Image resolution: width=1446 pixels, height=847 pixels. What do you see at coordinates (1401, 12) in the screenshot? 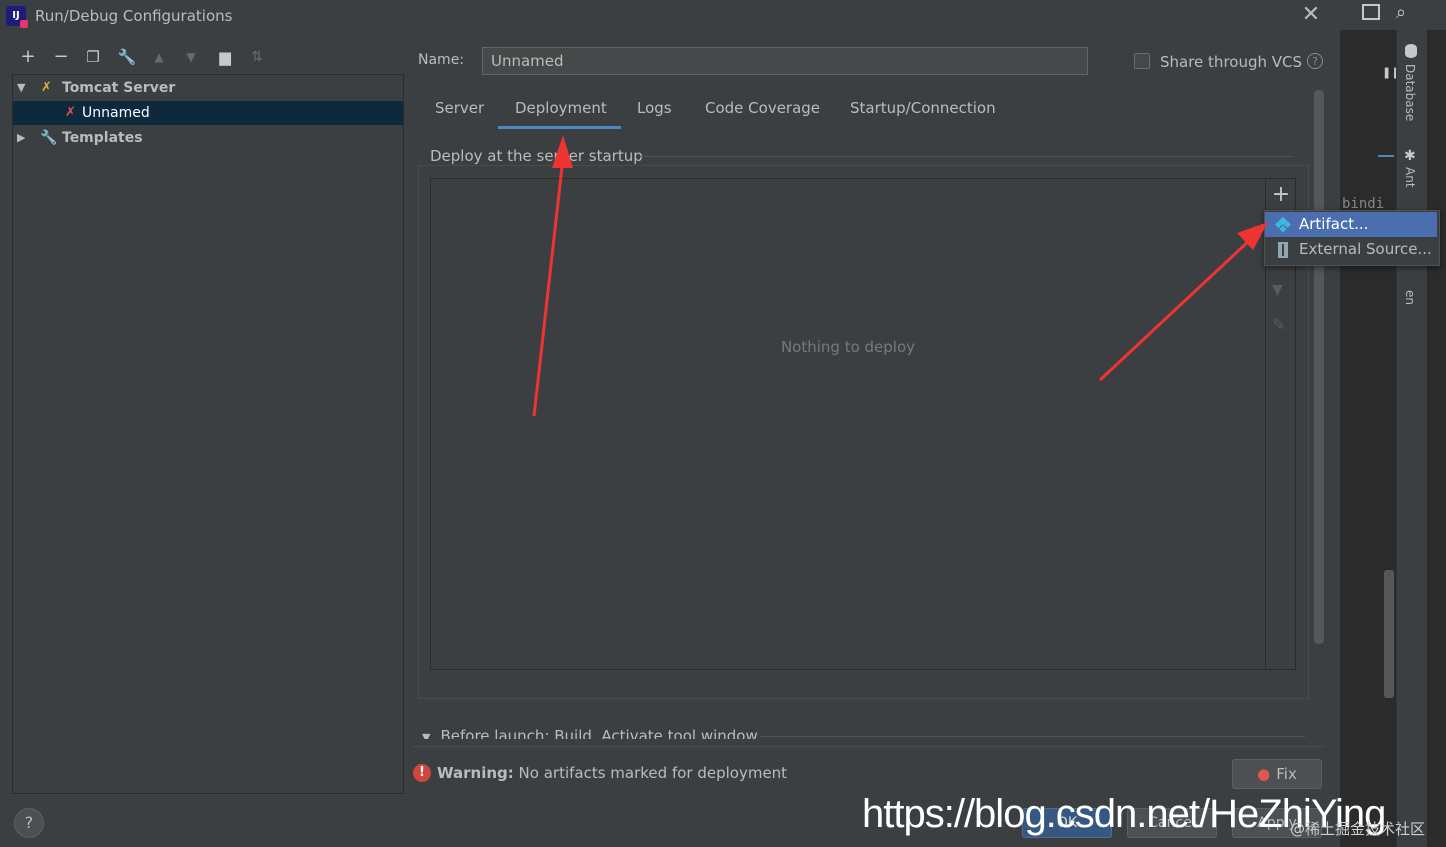
I see `search-icon: ⌕` at bounding box center [1401, 12].